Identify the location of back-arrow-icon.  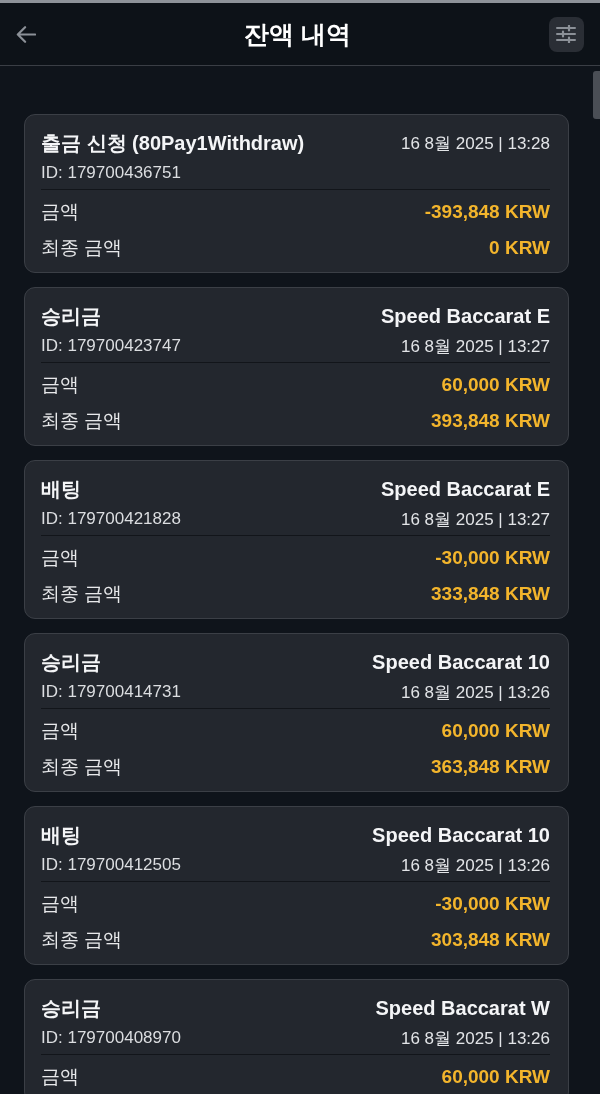
(26, 34).